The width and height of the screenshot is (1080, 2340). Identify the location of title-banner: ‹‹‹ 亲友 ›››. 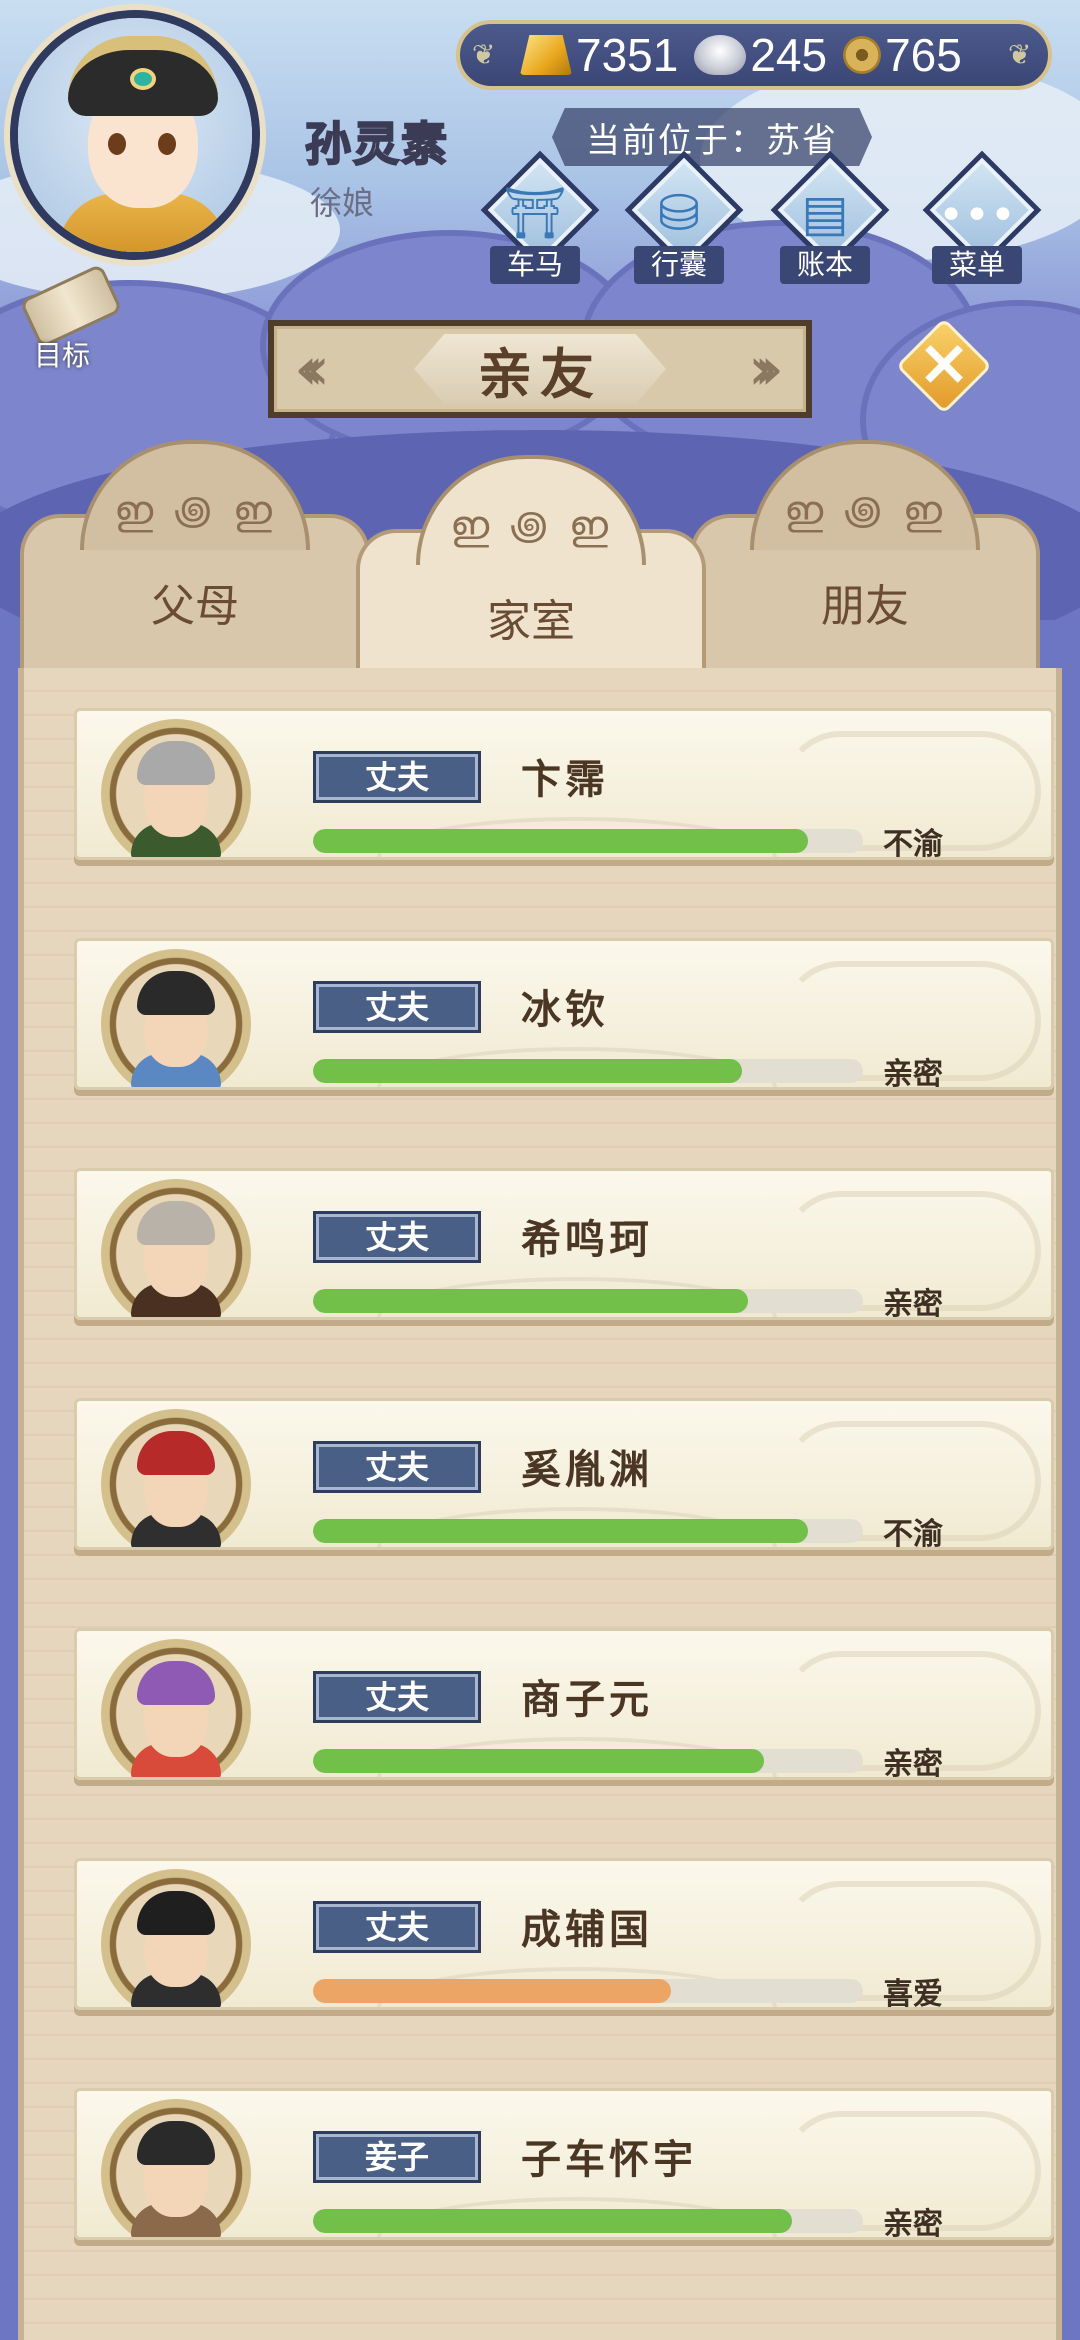
(540, 369).